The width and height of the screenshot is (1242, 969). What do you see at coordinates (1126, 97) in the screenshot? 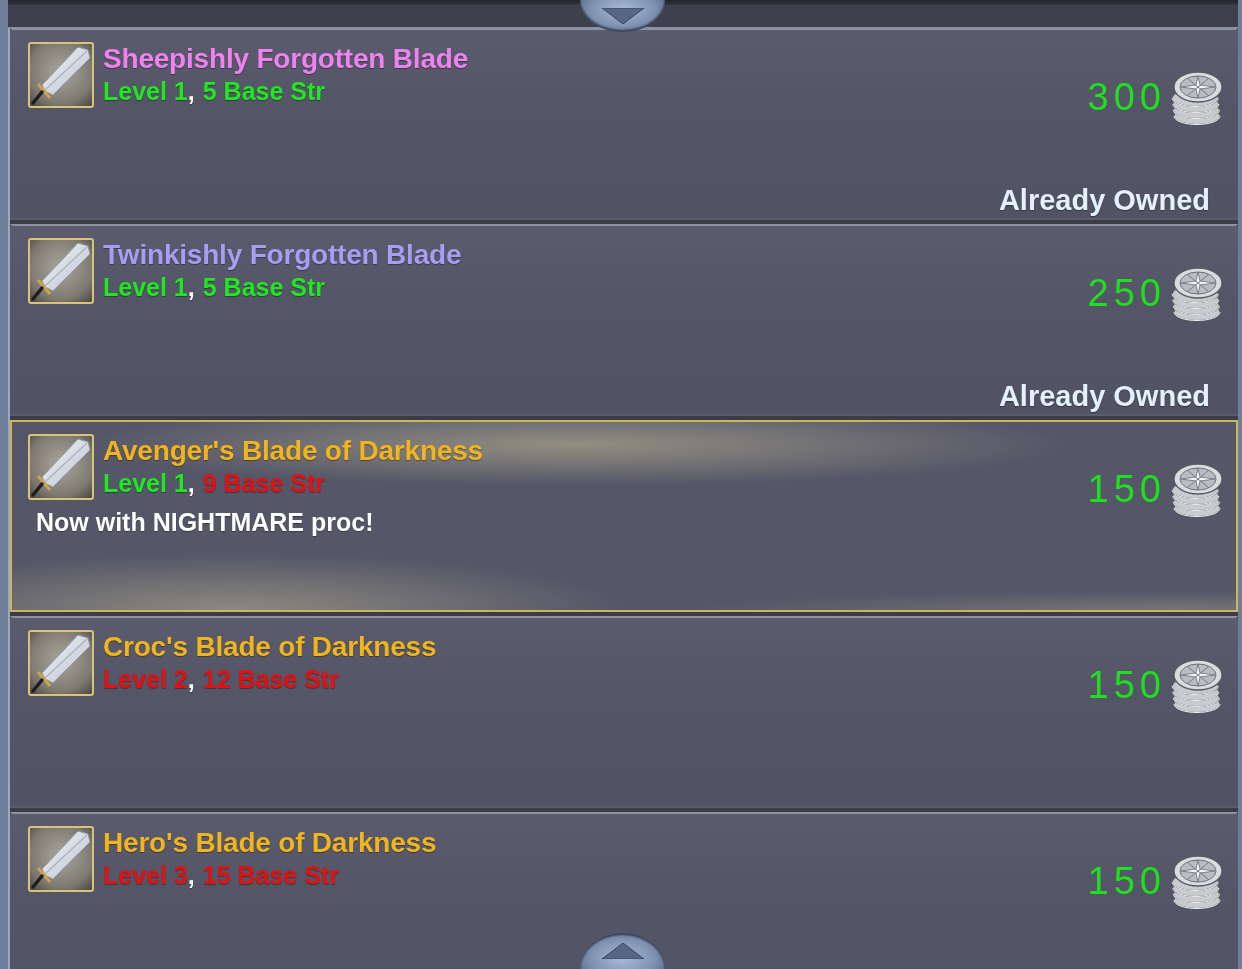
I see `price-text: 300` at bounding box center [1126, 97].